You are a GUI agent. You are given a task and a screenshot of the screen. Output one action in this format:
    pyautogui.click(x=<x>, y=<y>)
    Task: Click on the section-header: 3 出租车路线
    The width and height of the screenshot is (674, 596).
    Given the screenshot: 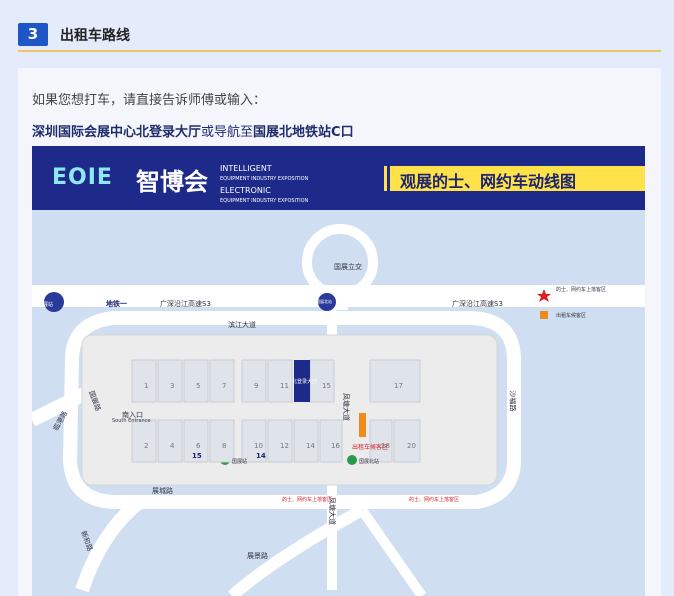 What is the action you would take?
    pyautogui.click(x=339, y=35)
    